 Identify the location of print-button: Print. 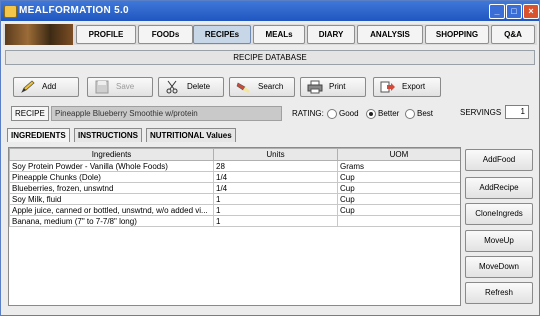
(333, 87).